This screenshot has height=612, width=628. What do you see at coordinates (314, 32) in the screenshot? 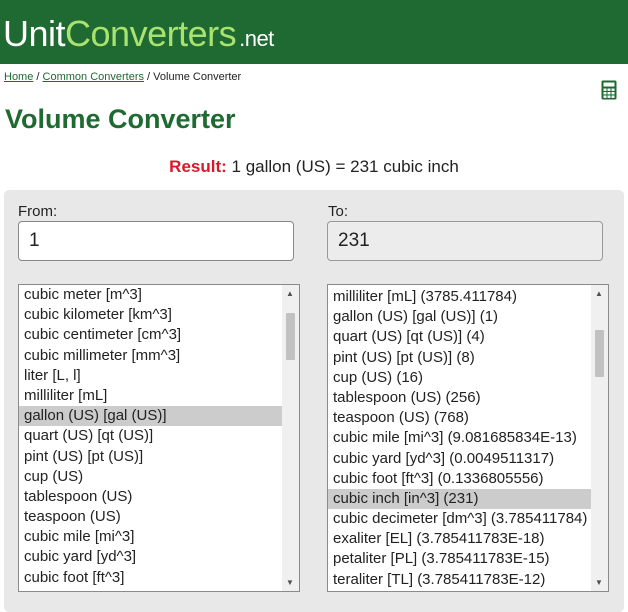
I see `site-header: UnitConverters .net` at bounding box center [314, 32].